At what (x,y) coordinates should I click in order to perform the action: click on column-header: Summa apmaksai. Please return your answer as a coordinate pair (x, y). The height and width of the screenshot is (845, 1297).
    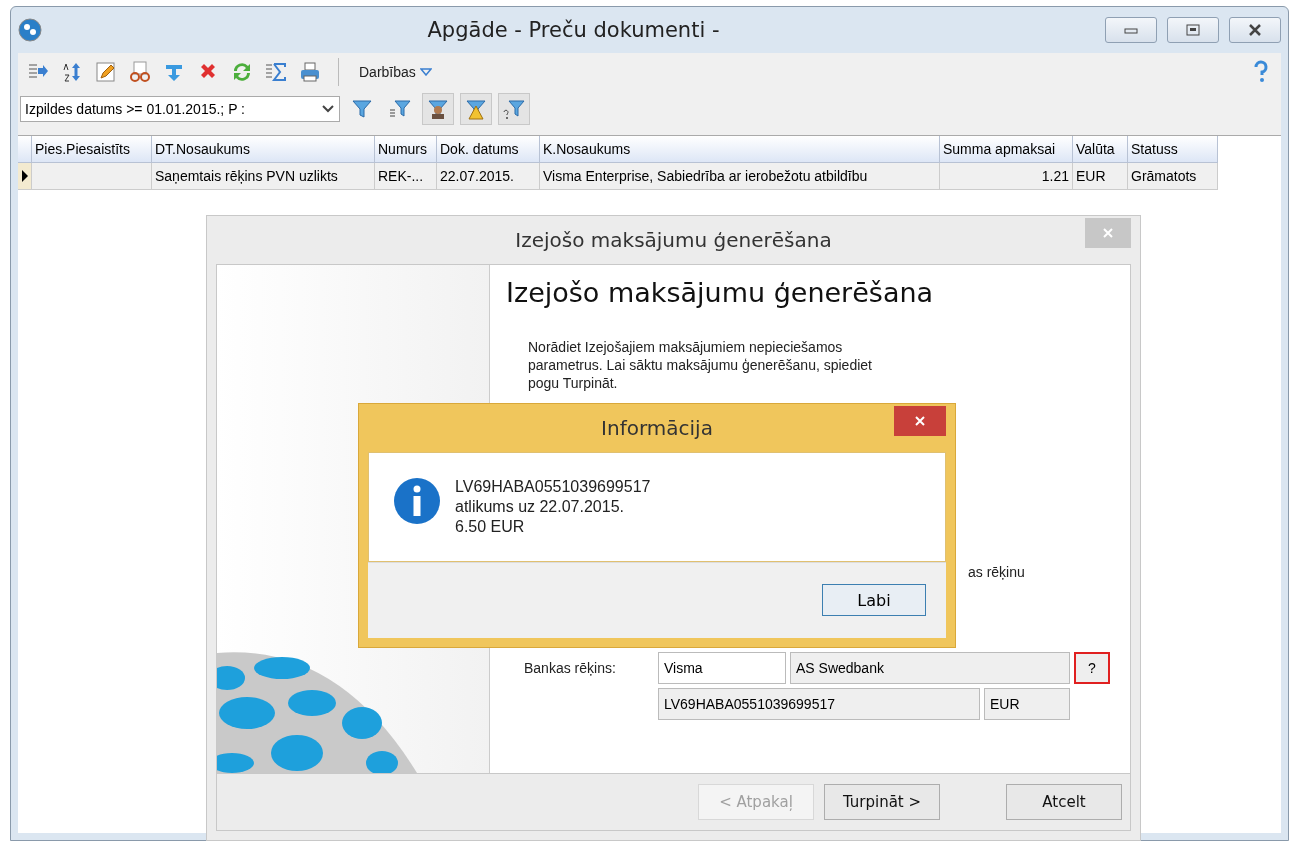
    Looking at the image, I should click on (1006, 149).